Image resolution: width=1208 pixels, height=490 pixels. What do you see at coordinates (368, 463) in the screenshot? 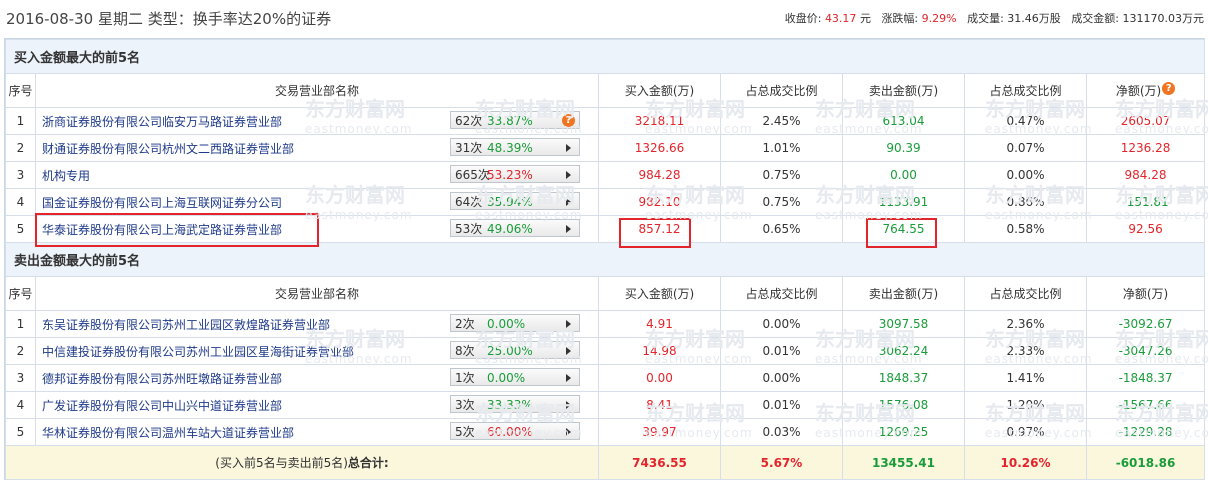
I see `total-label-bold: 总合计:` at bounding box center [368, 463].